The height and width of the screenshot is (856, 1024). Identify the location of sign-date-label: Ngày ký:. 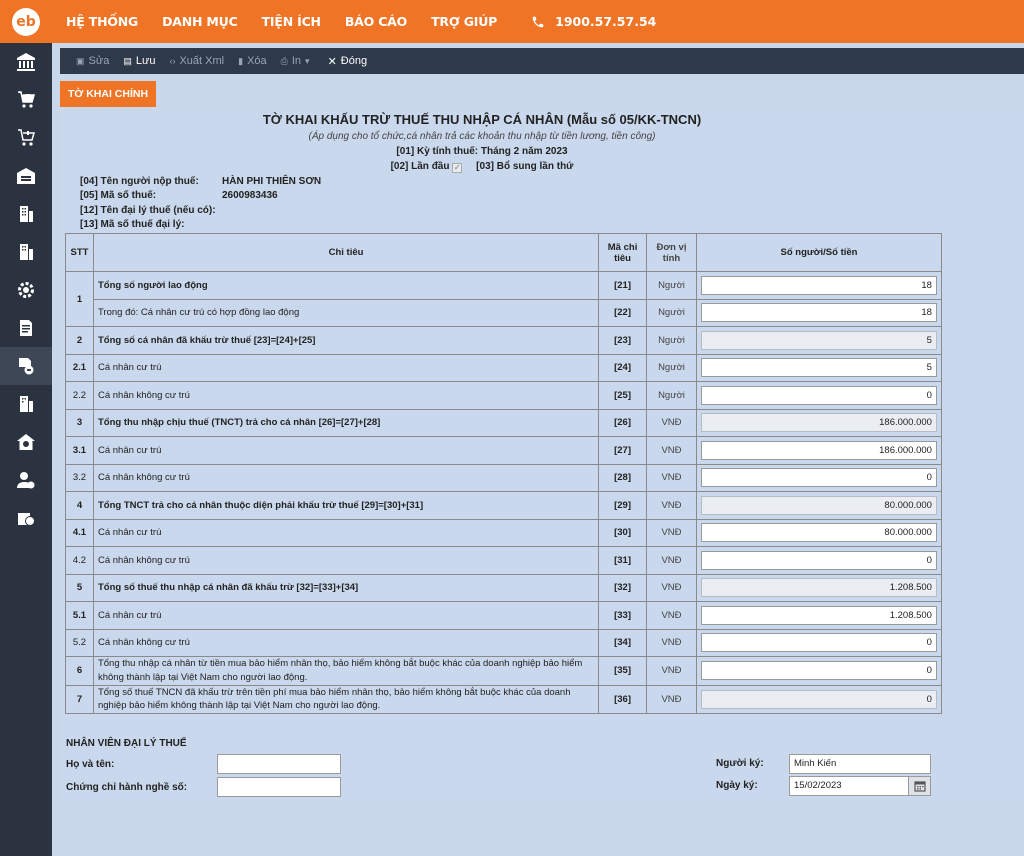
(737, 785).